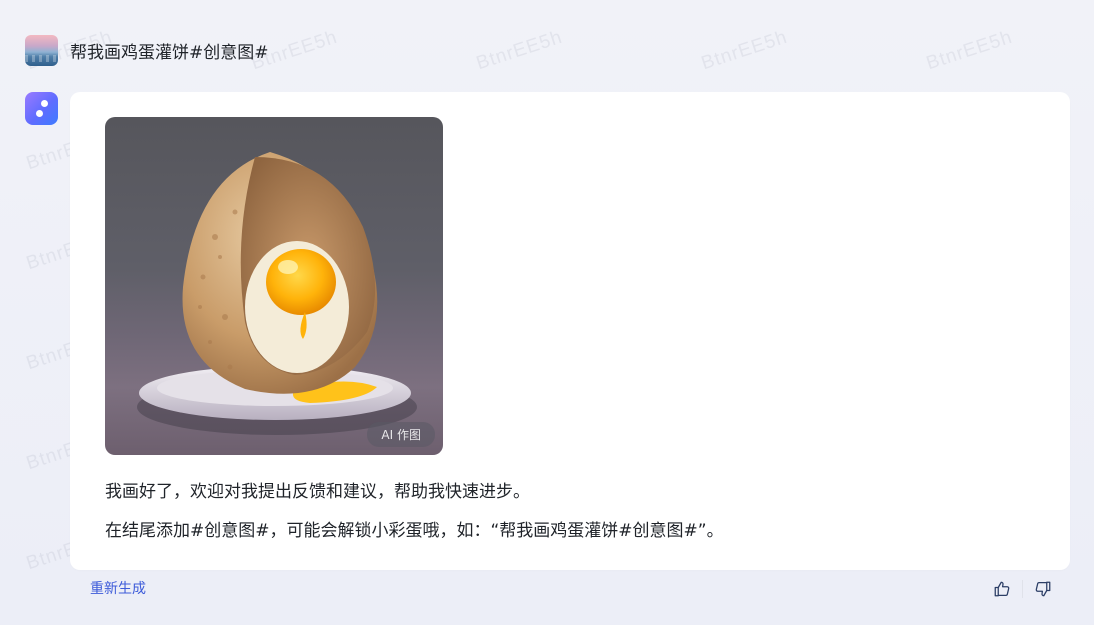  Describe the element at coordinates (317, 492) in the screenshot. I see `reply-text-line: 我画好了，欢迎对我提出反馈和建议，帮助我快速进步。` at that location.